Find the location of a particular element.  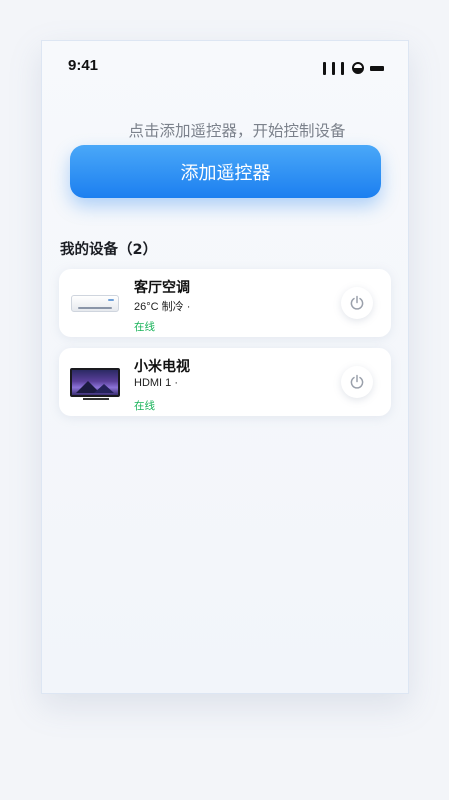

device-state: 26°C 制冷 · is located at coordinates (162, 307).